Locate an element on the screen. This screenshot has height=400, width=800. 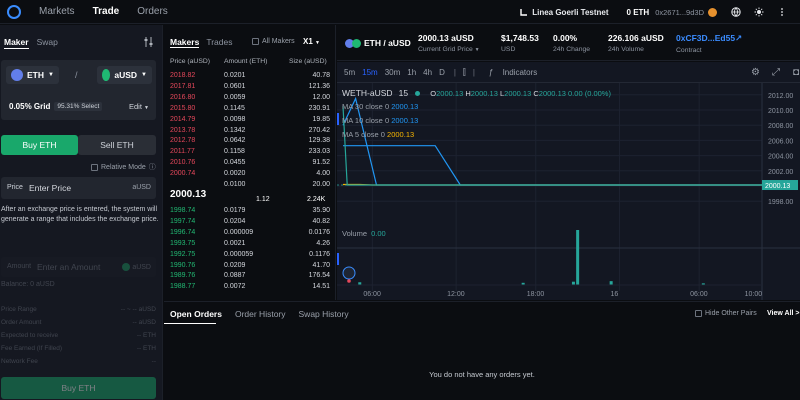
fullscreen-icon: ⤢ is located at coordinates (776, 72).